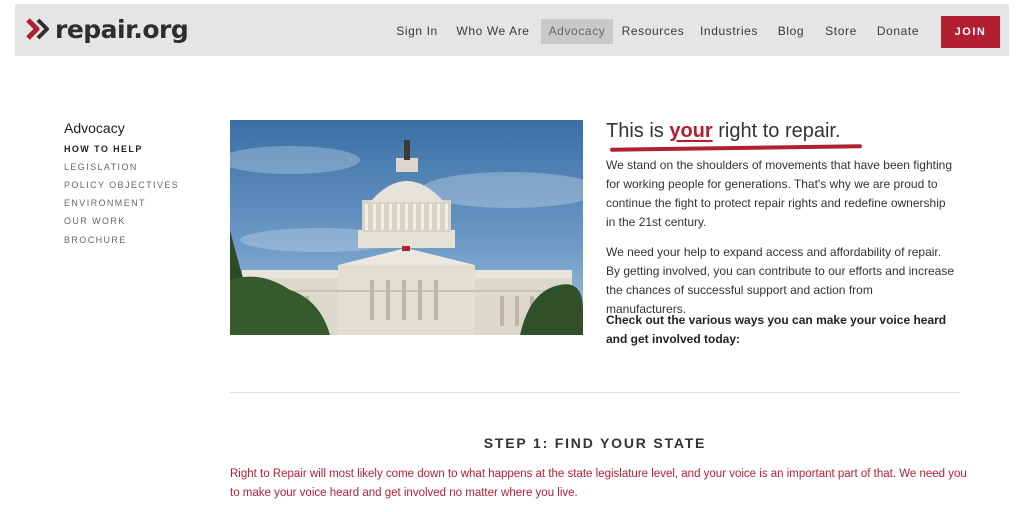 This screenshot has width=1024, height=512. I want to click on site-logo: repair.org, so click(106, 29).